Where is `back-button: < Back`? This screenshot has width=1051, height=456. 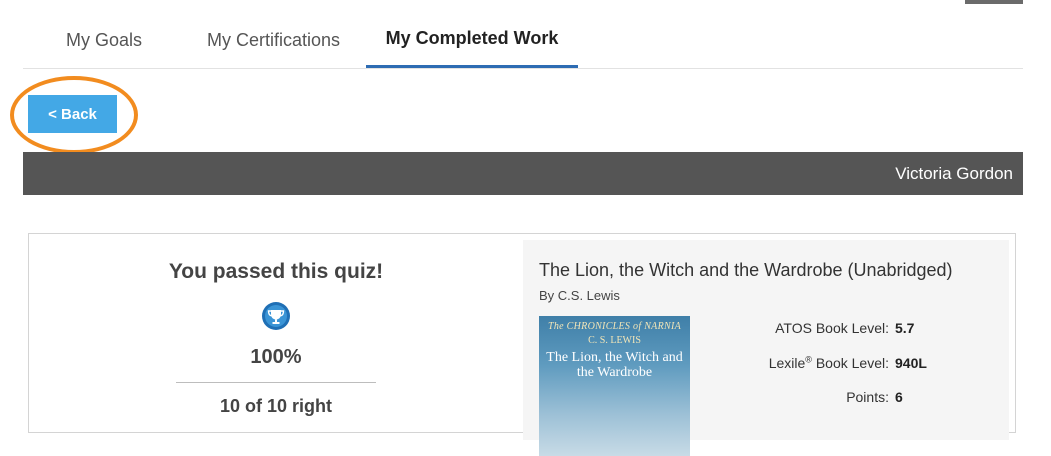
back-button: < Back is located at coordinates (72, 114).